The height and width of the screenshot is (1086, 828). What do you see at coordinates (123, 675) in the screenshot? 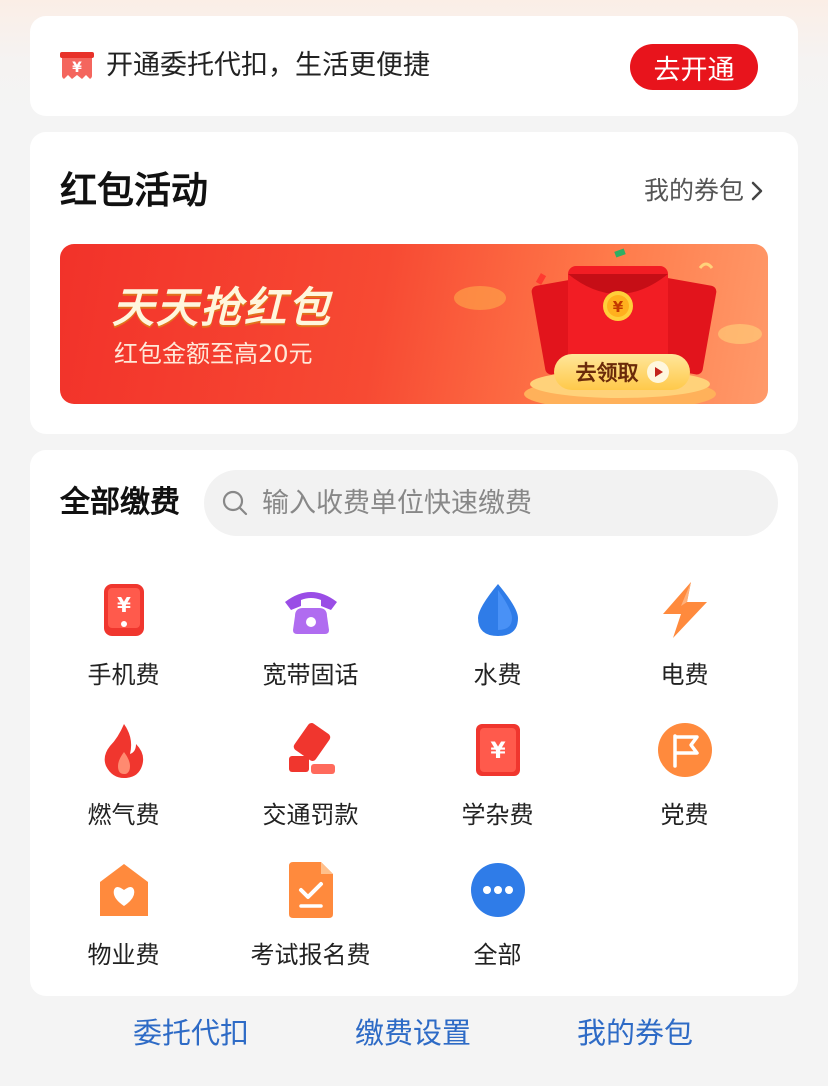
I see `category-label: 手机费` at bounding box center [123, 675].